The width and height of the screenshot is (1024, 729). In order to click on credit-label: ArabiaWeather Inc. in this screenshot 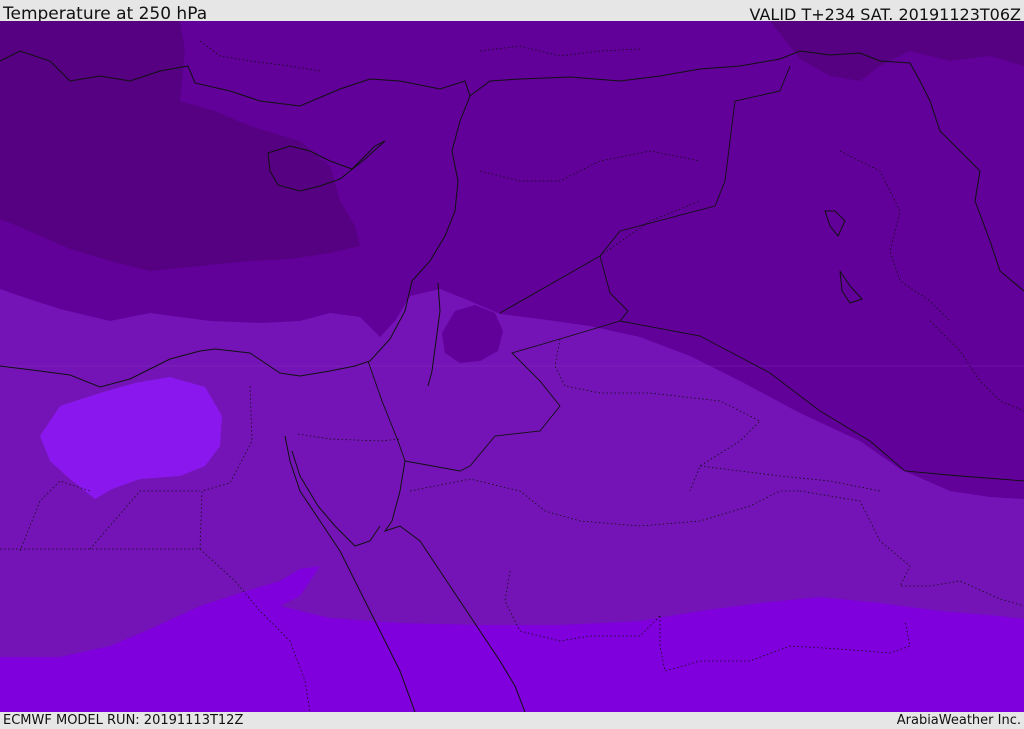, I will do `click(958, 720)`.